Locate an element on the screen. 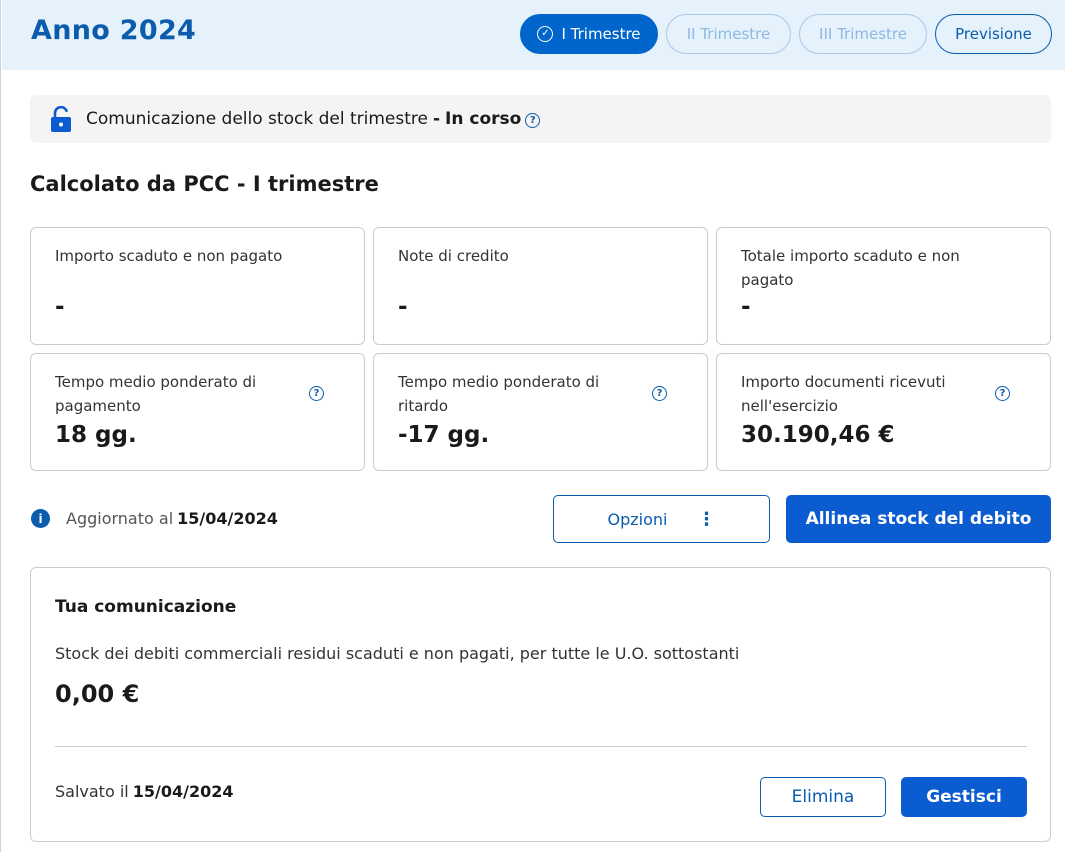  saved-date: 15/04/2024 is located at coordinates (183, 791).